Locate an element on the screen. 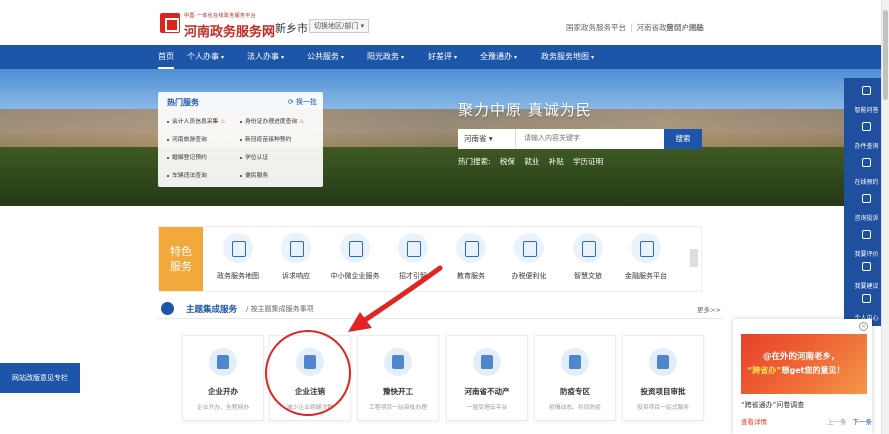 This screenshot has height=434, width=889. promo-caption: “跨省通办”问卷调查 is located at coordinates (772, 405).